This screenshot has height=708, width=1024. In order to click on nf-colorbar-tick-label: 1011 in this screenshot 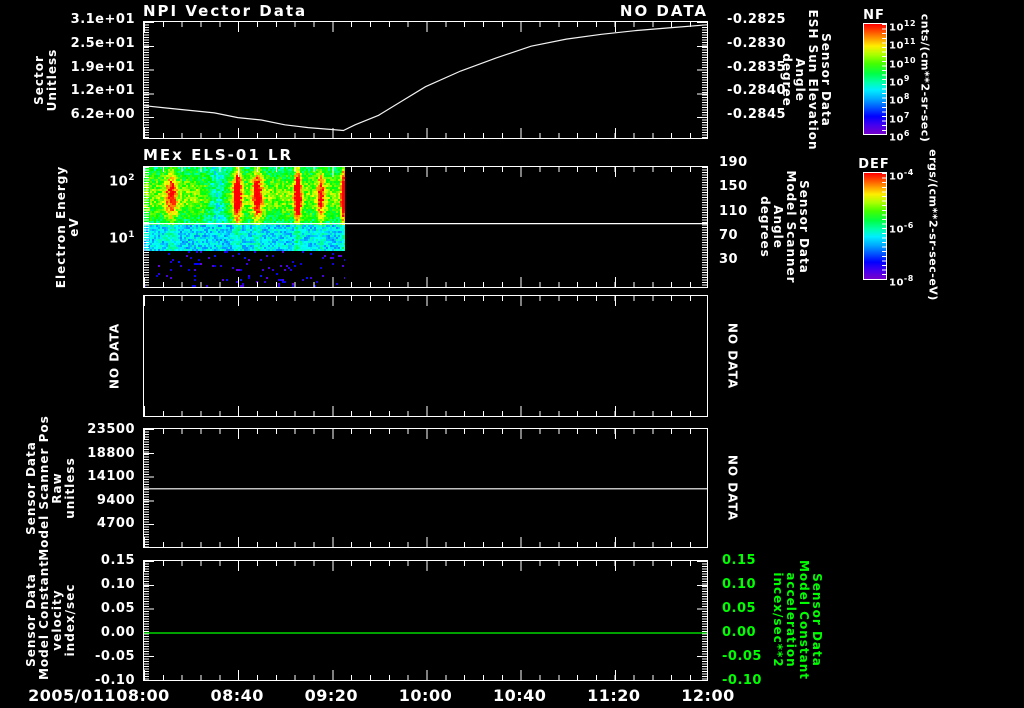, I will do `click(903, 44)`.